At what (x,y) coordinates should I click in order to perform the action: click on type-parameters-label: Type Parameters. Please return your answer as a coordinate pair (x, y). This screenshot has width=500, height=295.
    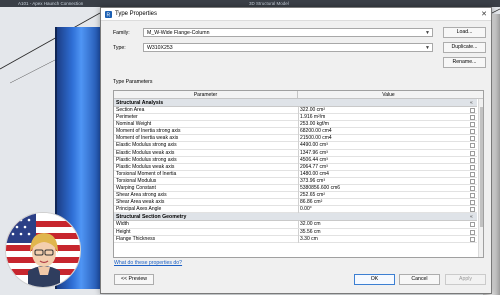
    Looking at the image, I should click on (133, 82).